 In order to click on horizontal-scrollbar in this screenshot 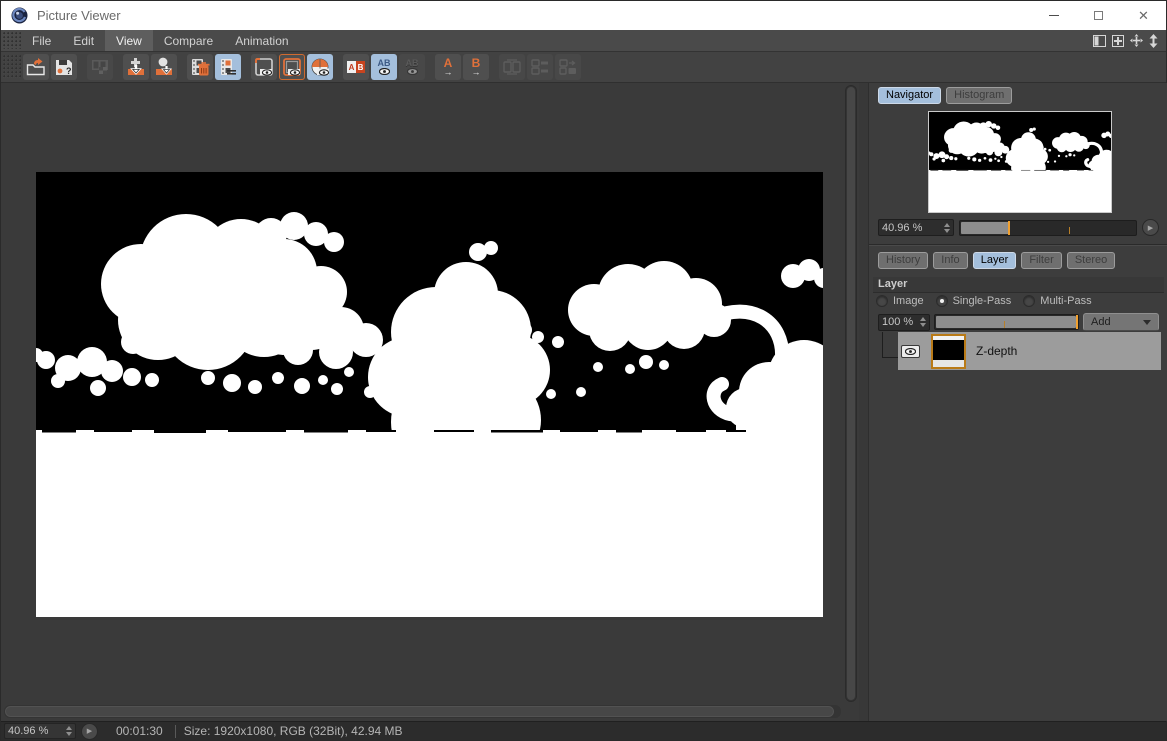, I will do `click(422, 711)`.